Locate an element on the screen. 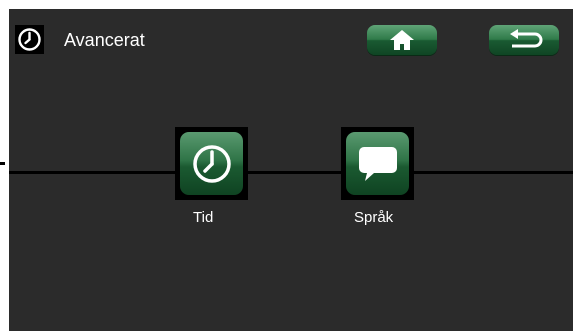 This screenshot has width=573, height=331. menu-item-tid is located at coordinates (211, 163).